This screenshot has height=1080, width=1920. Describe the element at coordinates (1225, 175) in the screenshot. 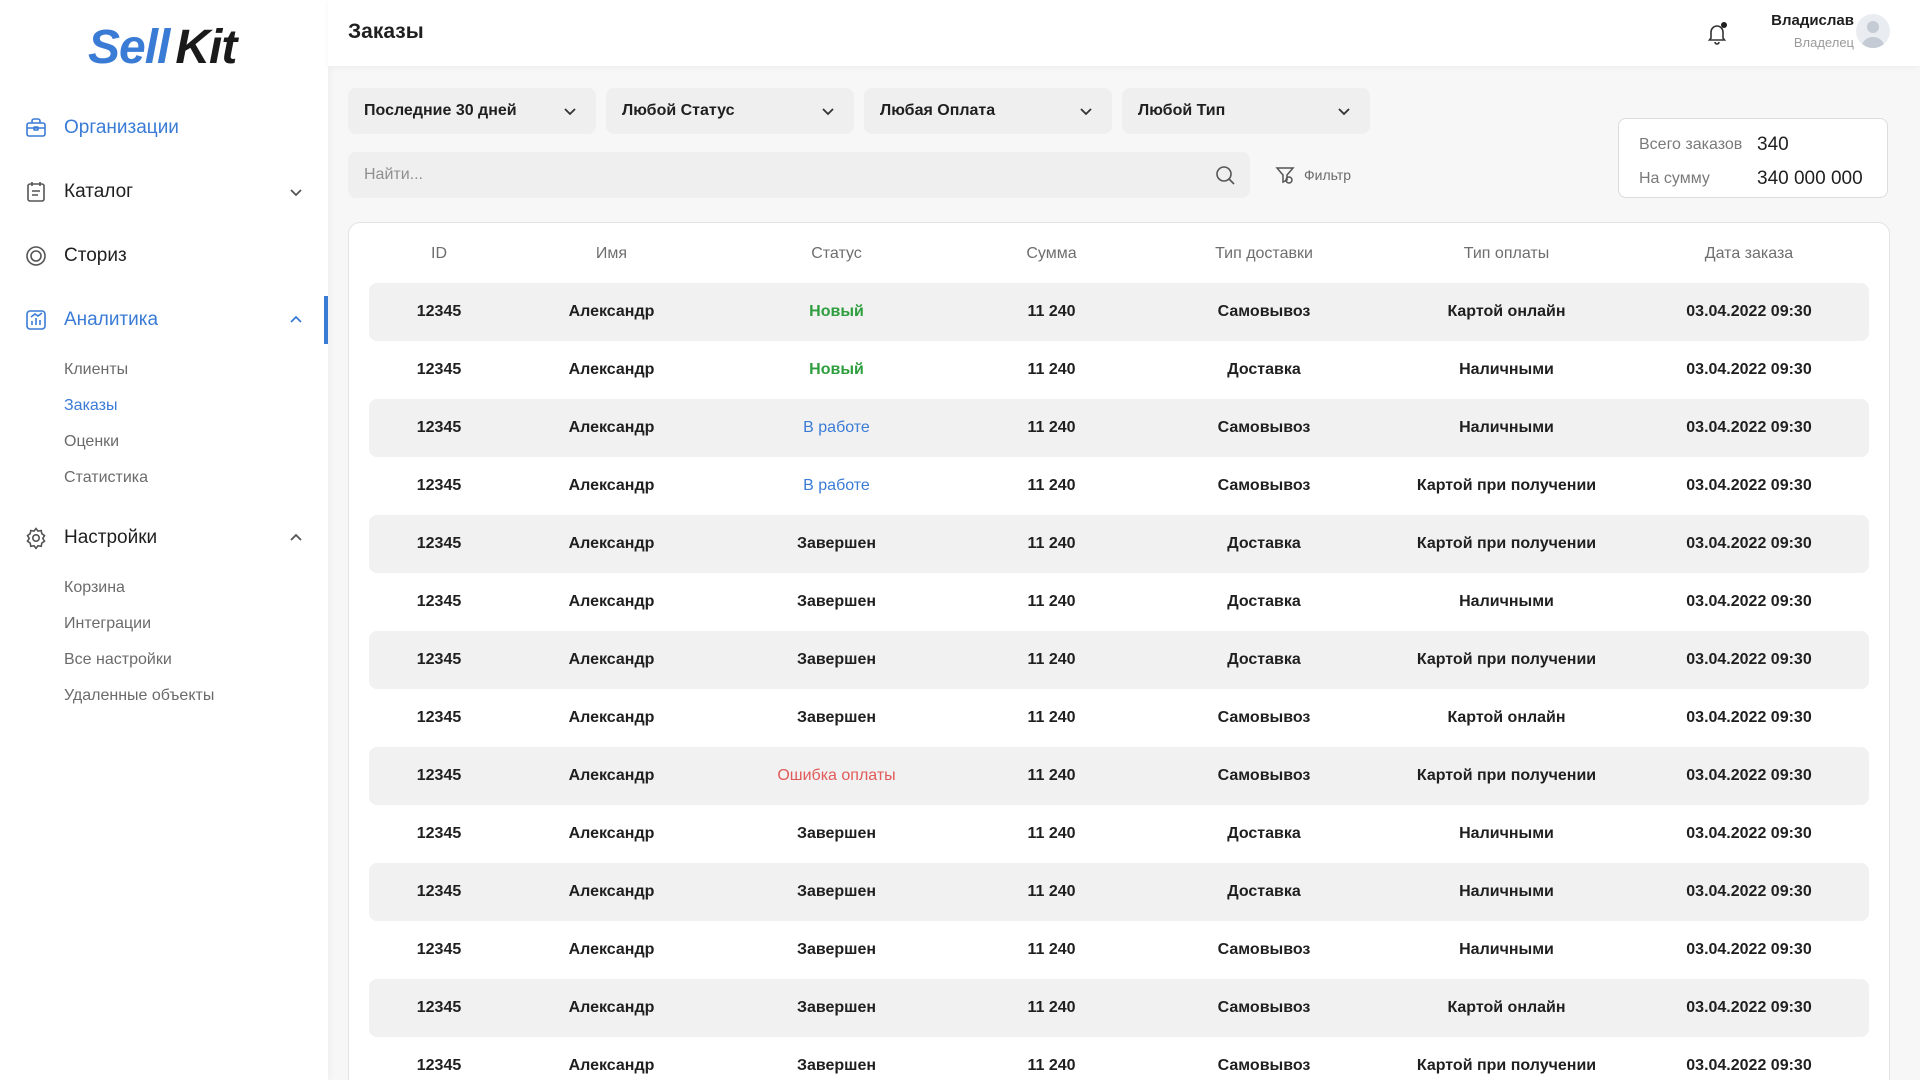

I see `search-icon` at that location.